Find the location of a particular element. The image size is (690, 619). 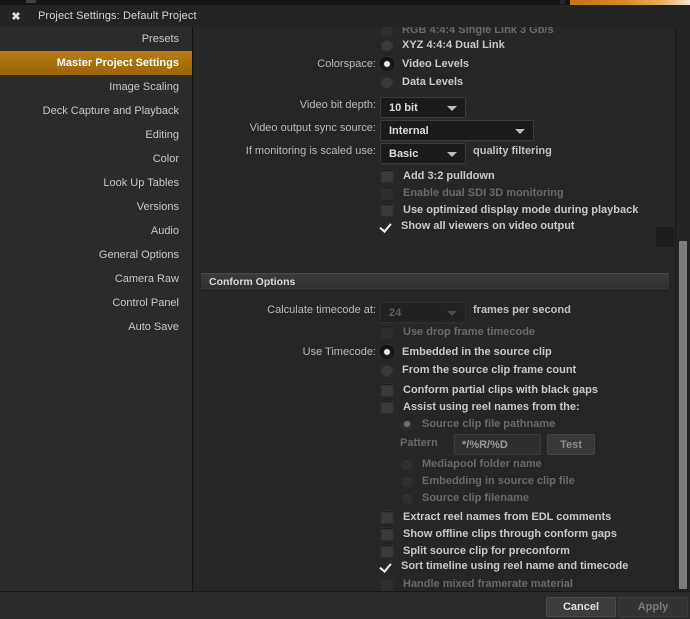

bit-depth-label-wrap: Video bit depth: is located at coordinates (284, 105).